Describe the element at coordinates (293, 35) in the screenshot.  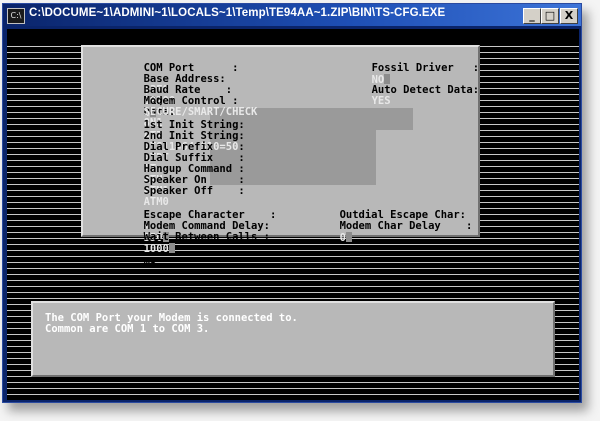
I see `console-top-border` at that location.